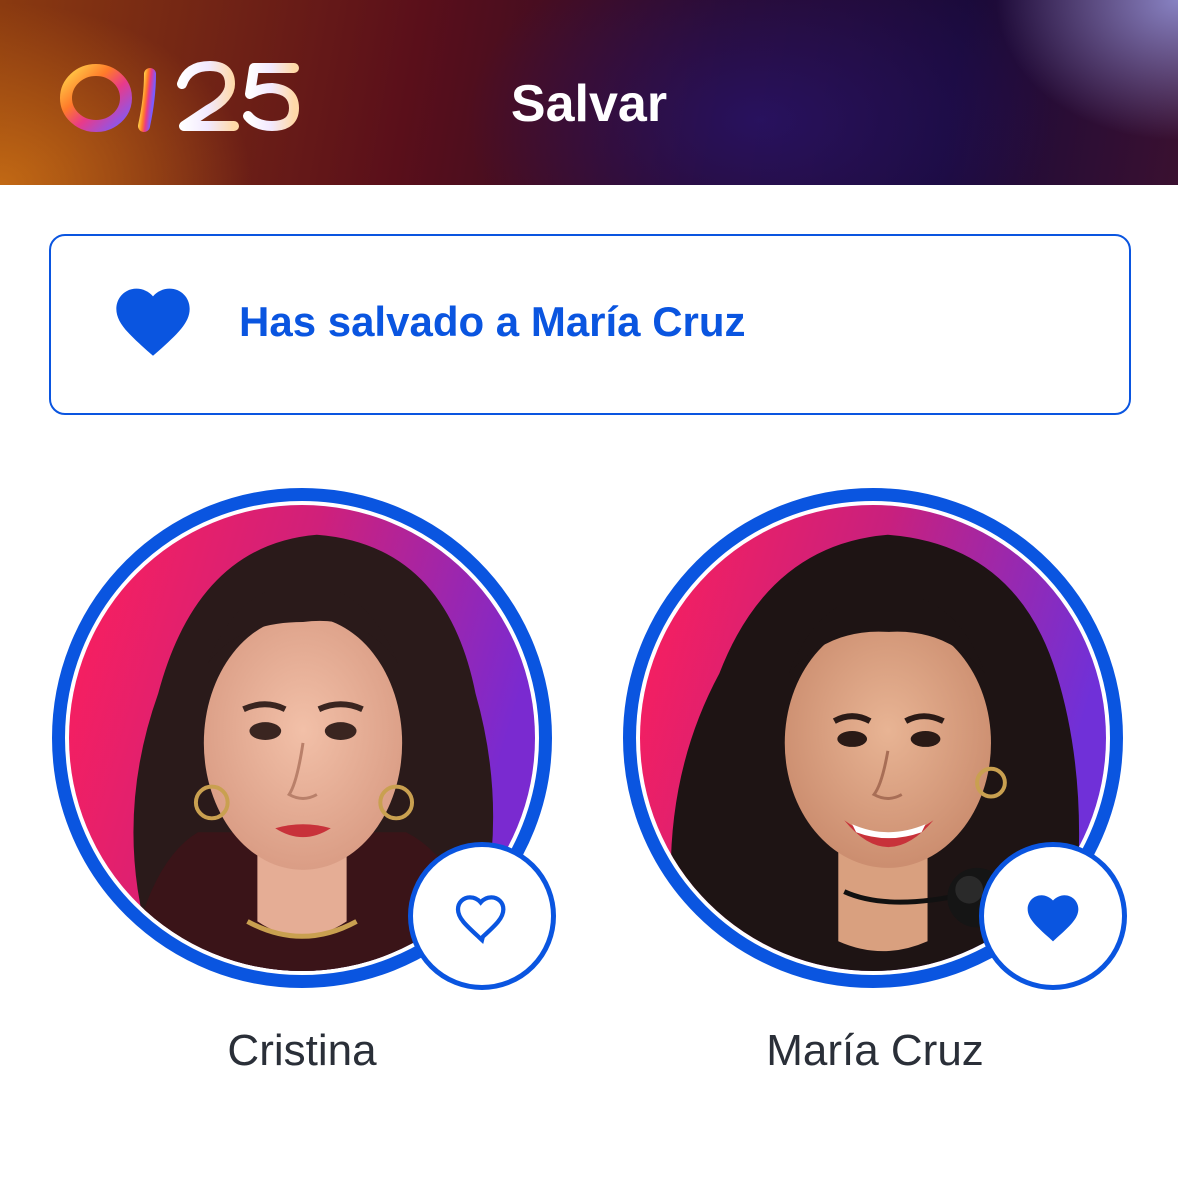 Image resolution: width=1178 pixels, height=1178 pixels. I want to click on heart-outline-icon, so click(480, 920).